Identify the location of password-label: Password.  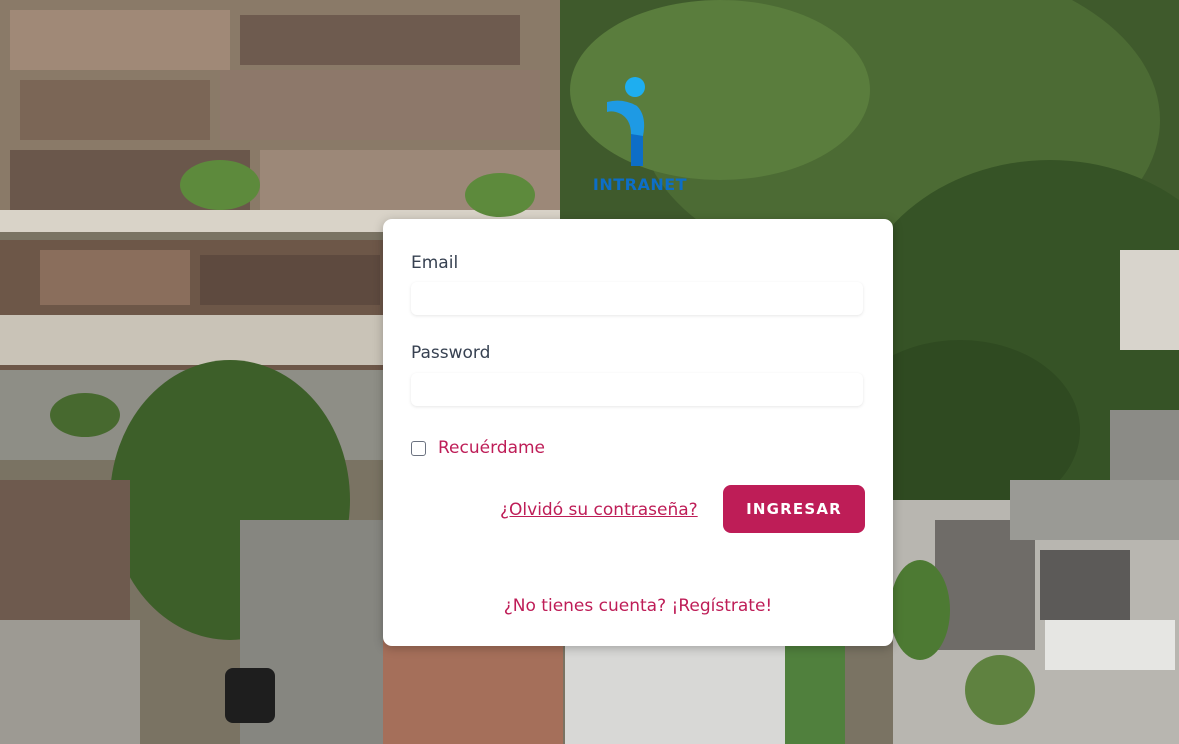
(451, 353).